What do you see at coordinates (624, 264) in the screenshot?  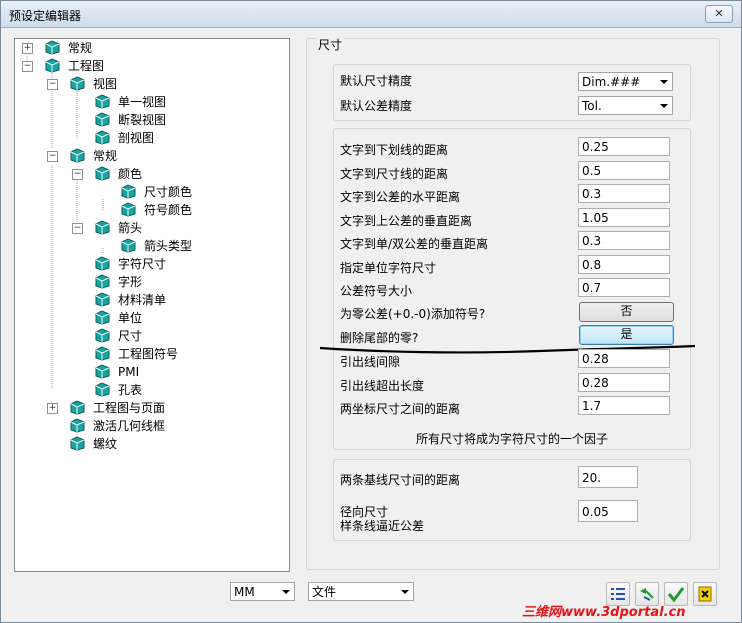 I see `field-input: 0.8` at bounding box center [624, 264].